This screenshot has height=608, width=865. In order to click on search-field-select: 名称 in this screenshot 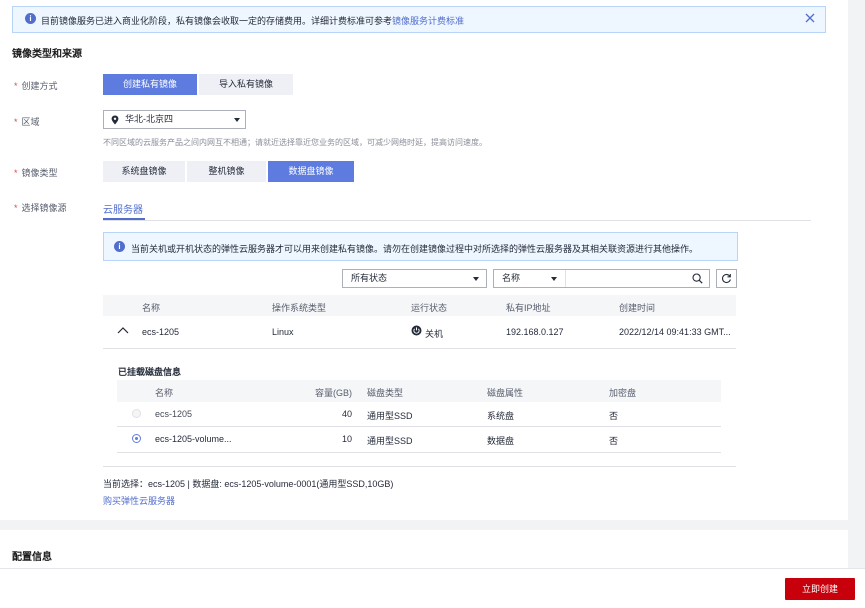, I will do `click(511, 278)`.